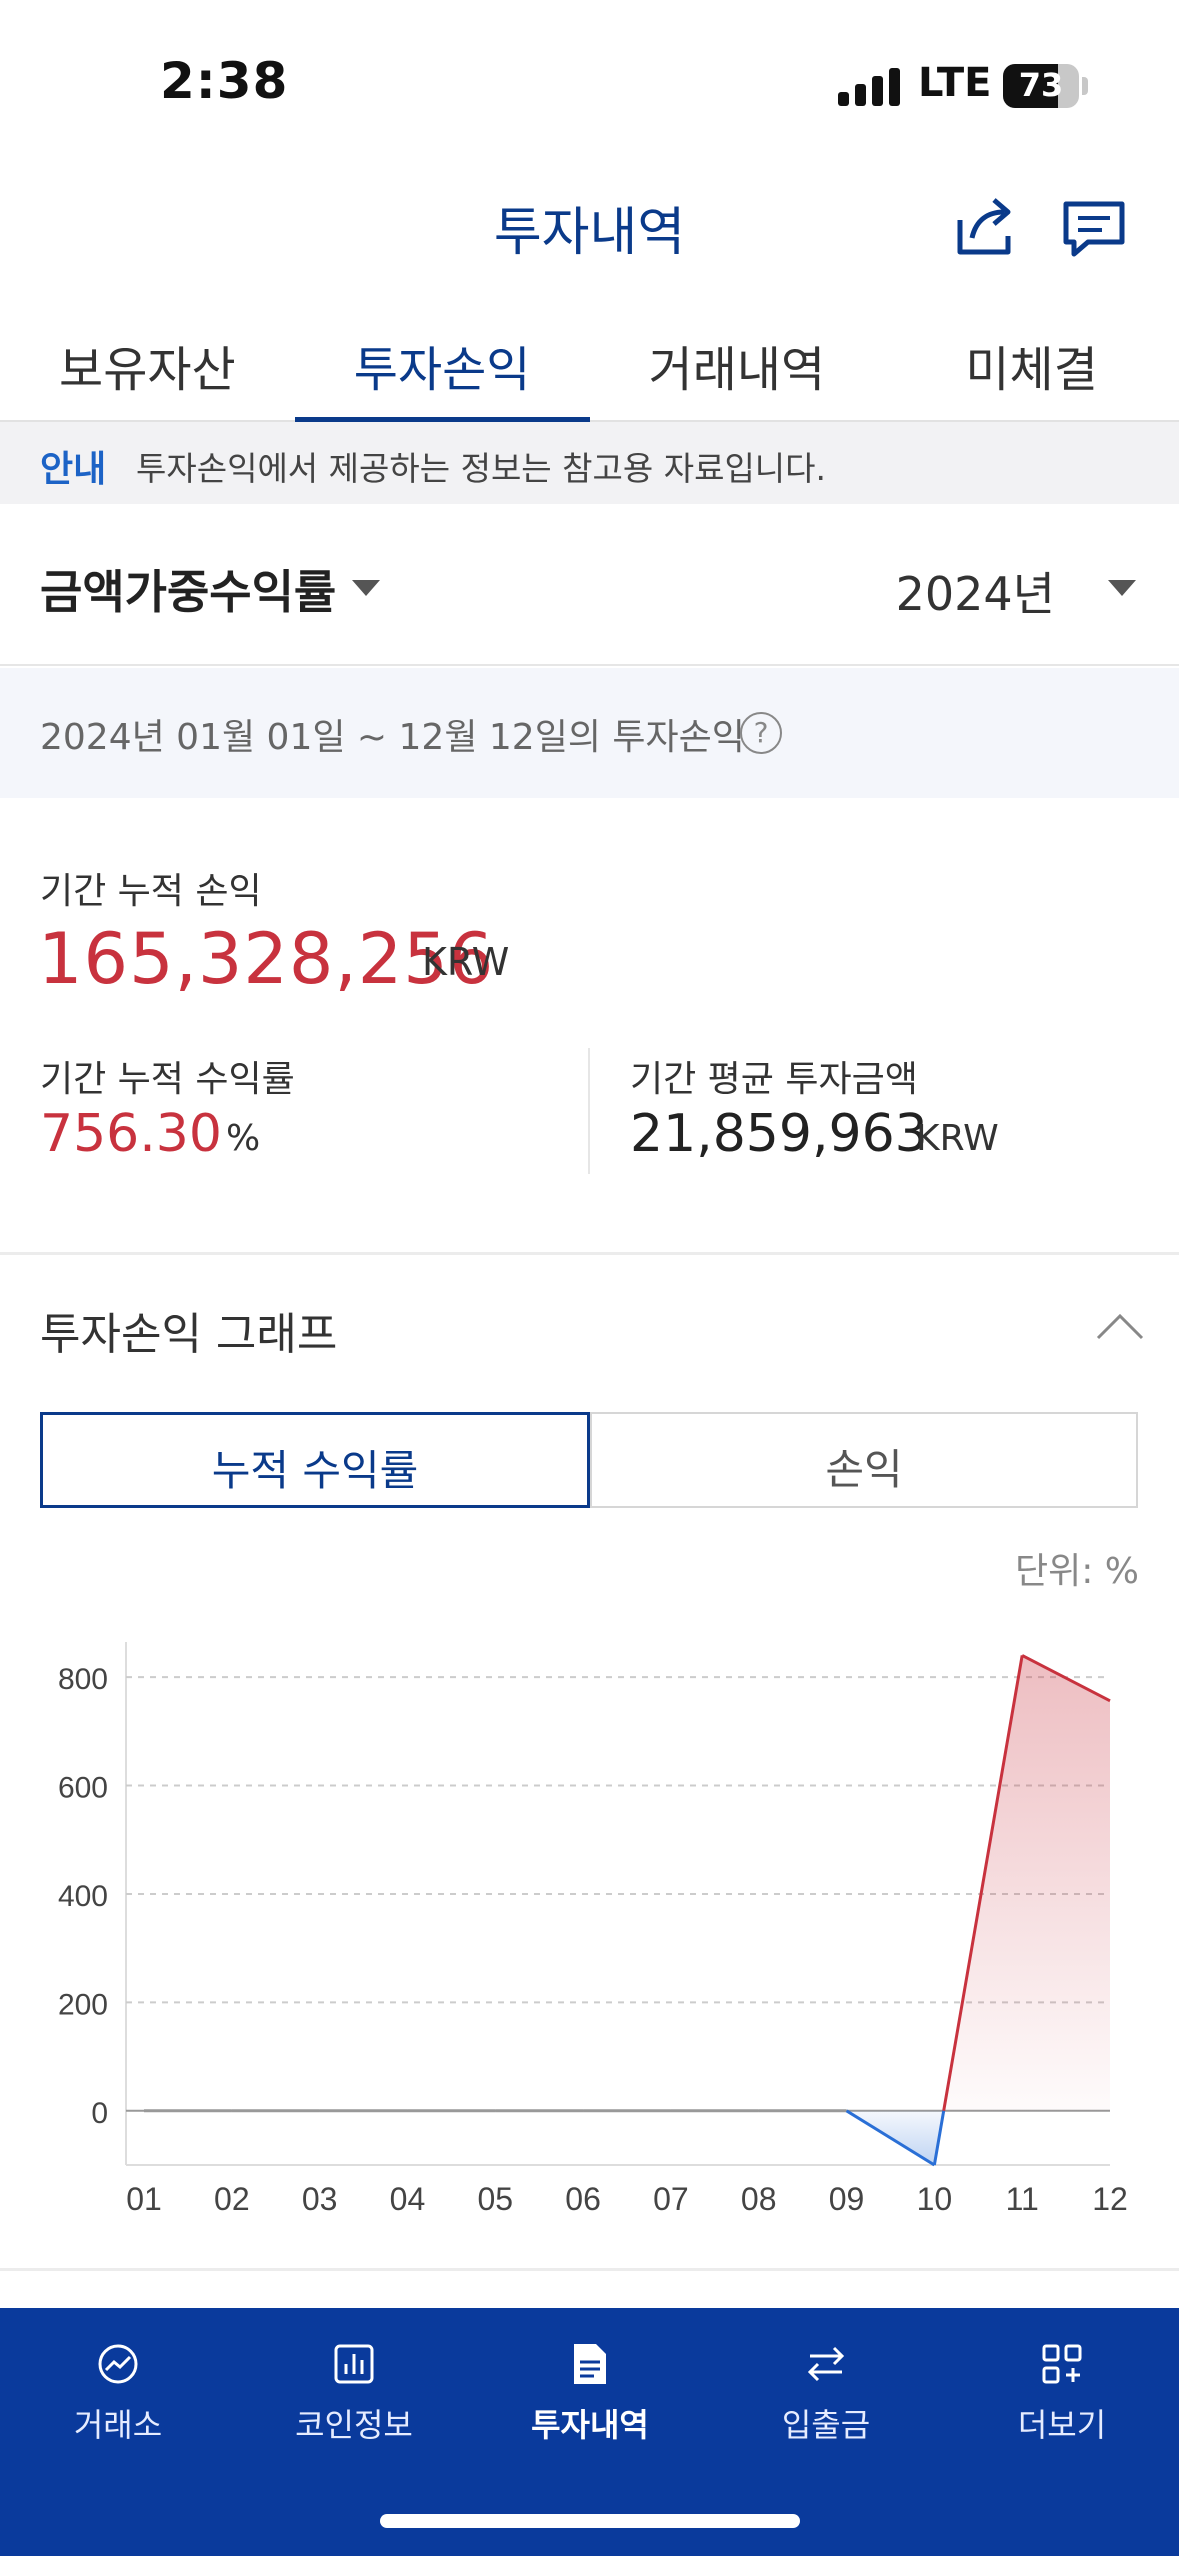  Describe the element at coordinates (99, 2113) in the screenshot. I see `y-tick-label: 0` at that location.